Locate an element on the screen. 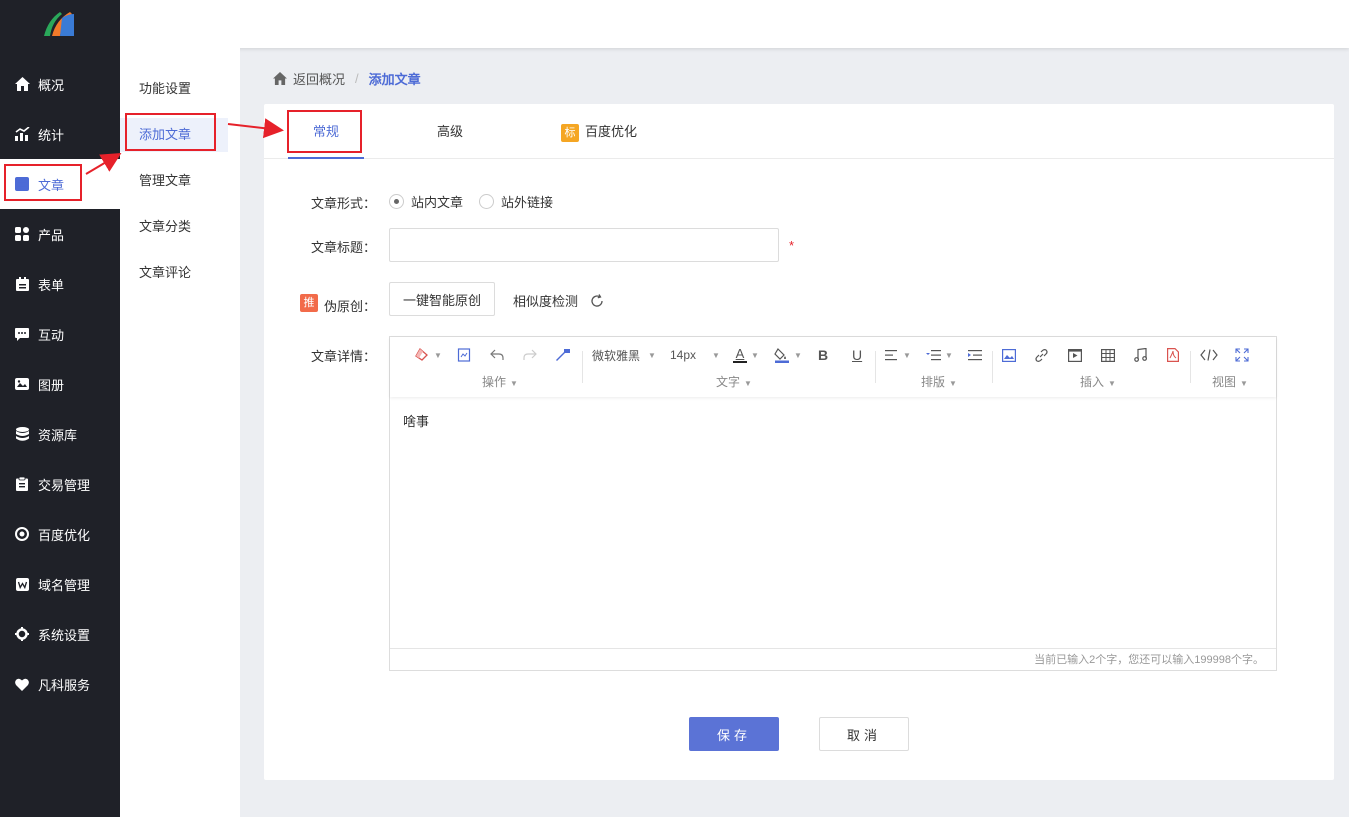 The height and width of the screenshot is (817, 1349). sidebar-item-service: 凡科服务 is located at coordinates (60, 684).